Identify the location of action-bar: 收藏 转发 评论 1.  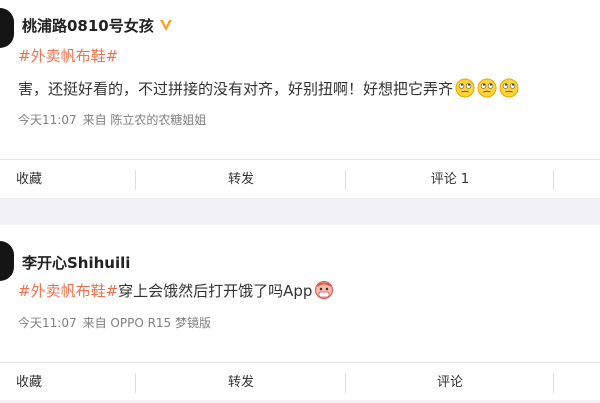
(300, 179).